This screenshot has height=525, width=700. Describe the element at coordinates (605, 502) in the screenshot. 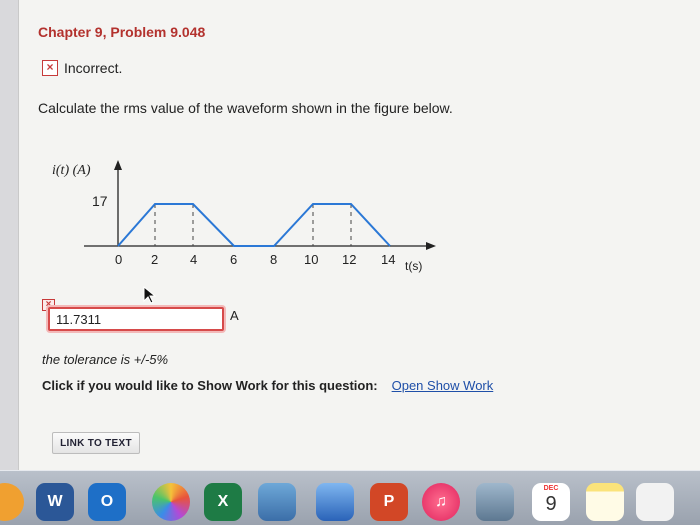

I see `notes-icon` at that location.